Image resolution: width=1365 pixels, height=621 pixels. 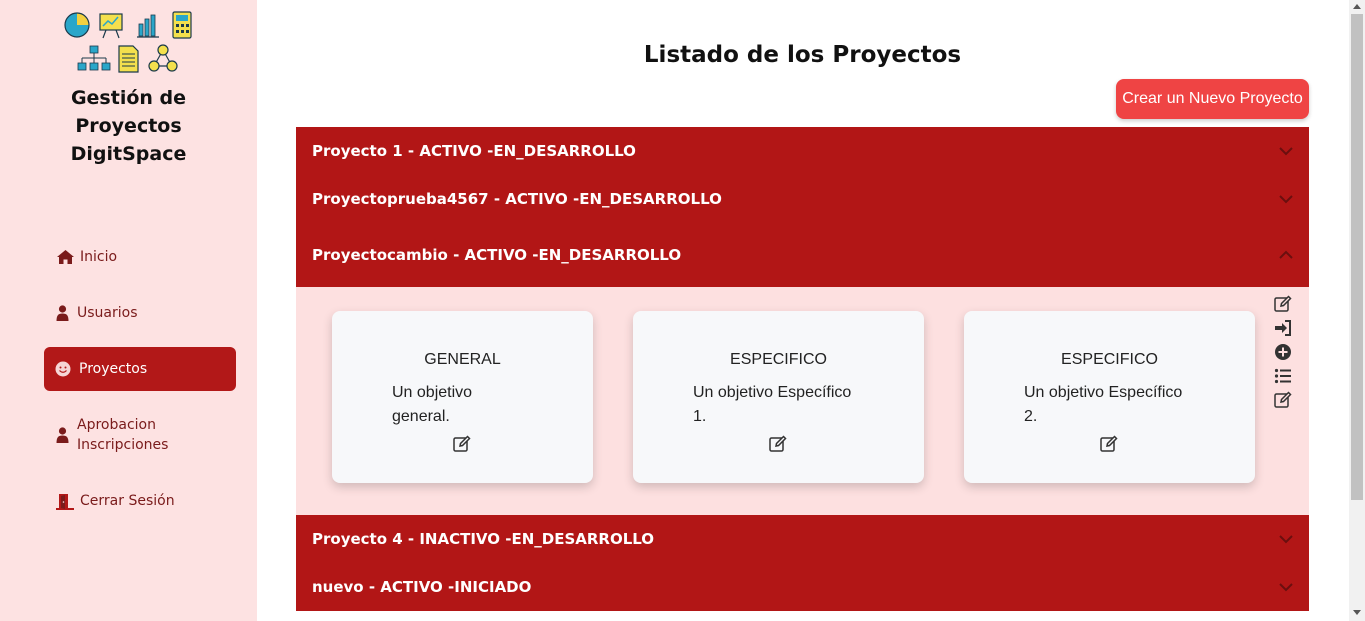 What do you see at coordinates (65, 501) in the screenshot?
I see `door-exit-icon` at bounding box center [65, 501].